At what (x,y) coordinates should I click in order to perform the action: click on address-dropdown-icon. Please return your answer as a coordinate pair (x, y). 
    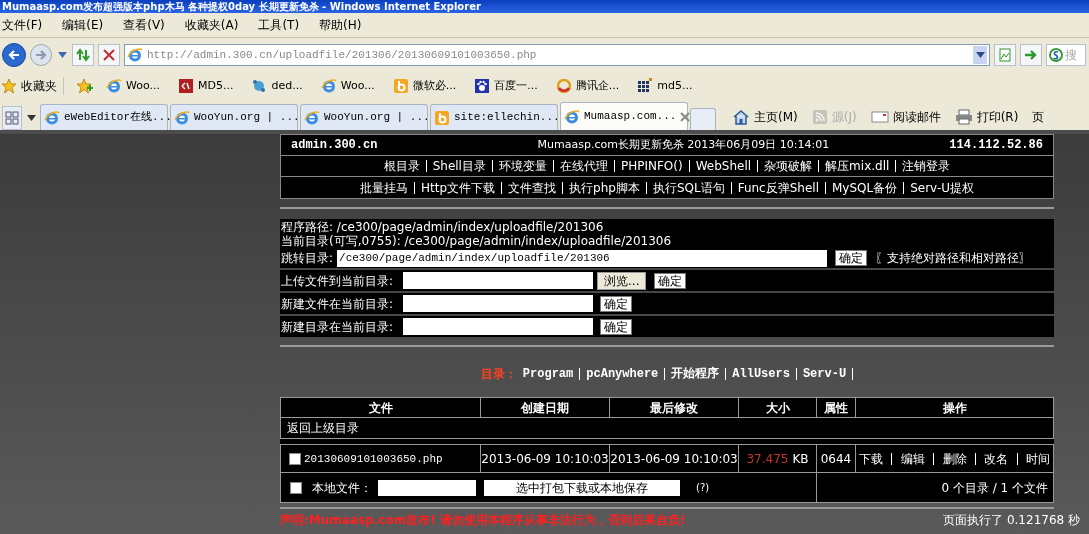
    Looking at the image, I should click on (980, 55).